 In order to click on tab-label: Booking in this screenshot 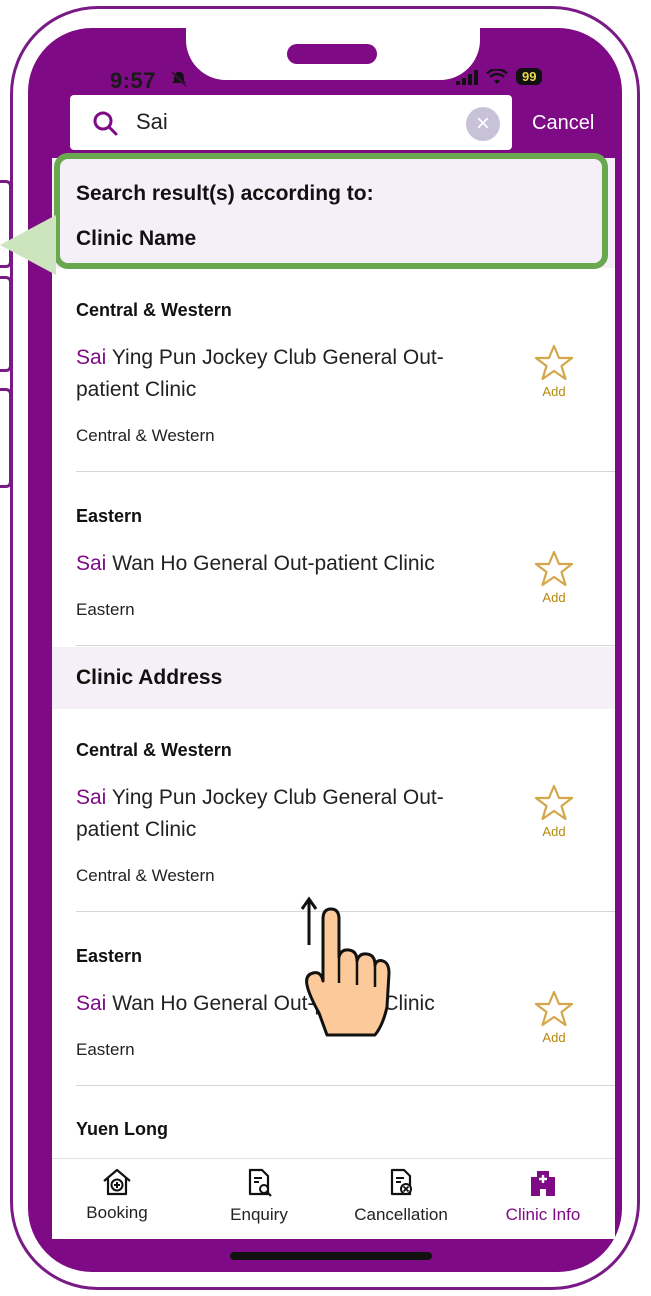, I will do `click(117, 1212)`.